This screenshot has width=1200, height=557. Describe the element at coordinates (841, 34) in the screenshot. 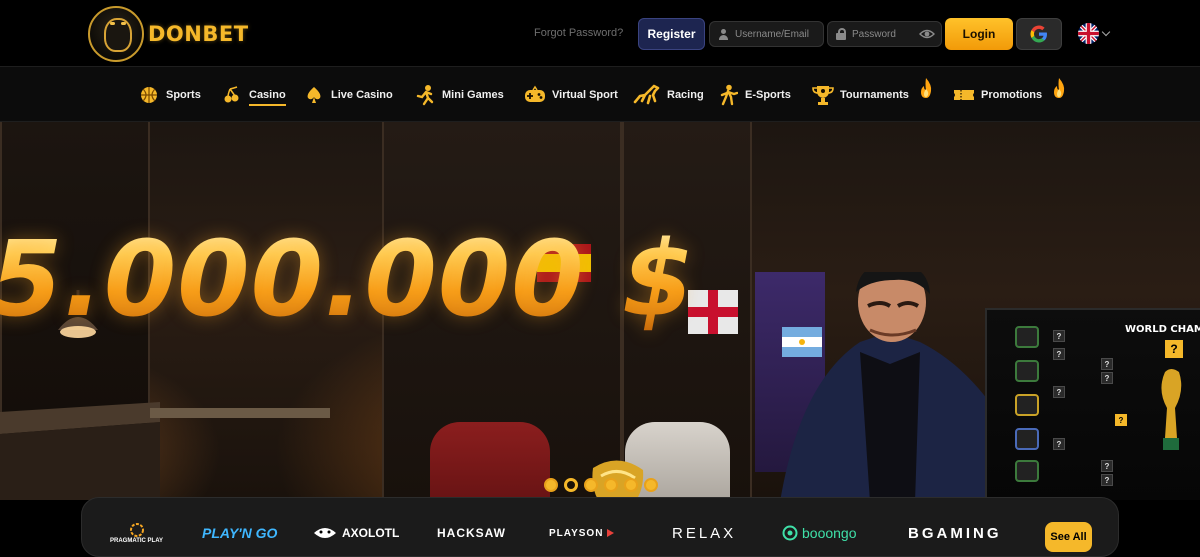

I see `lock-icon` at that location.